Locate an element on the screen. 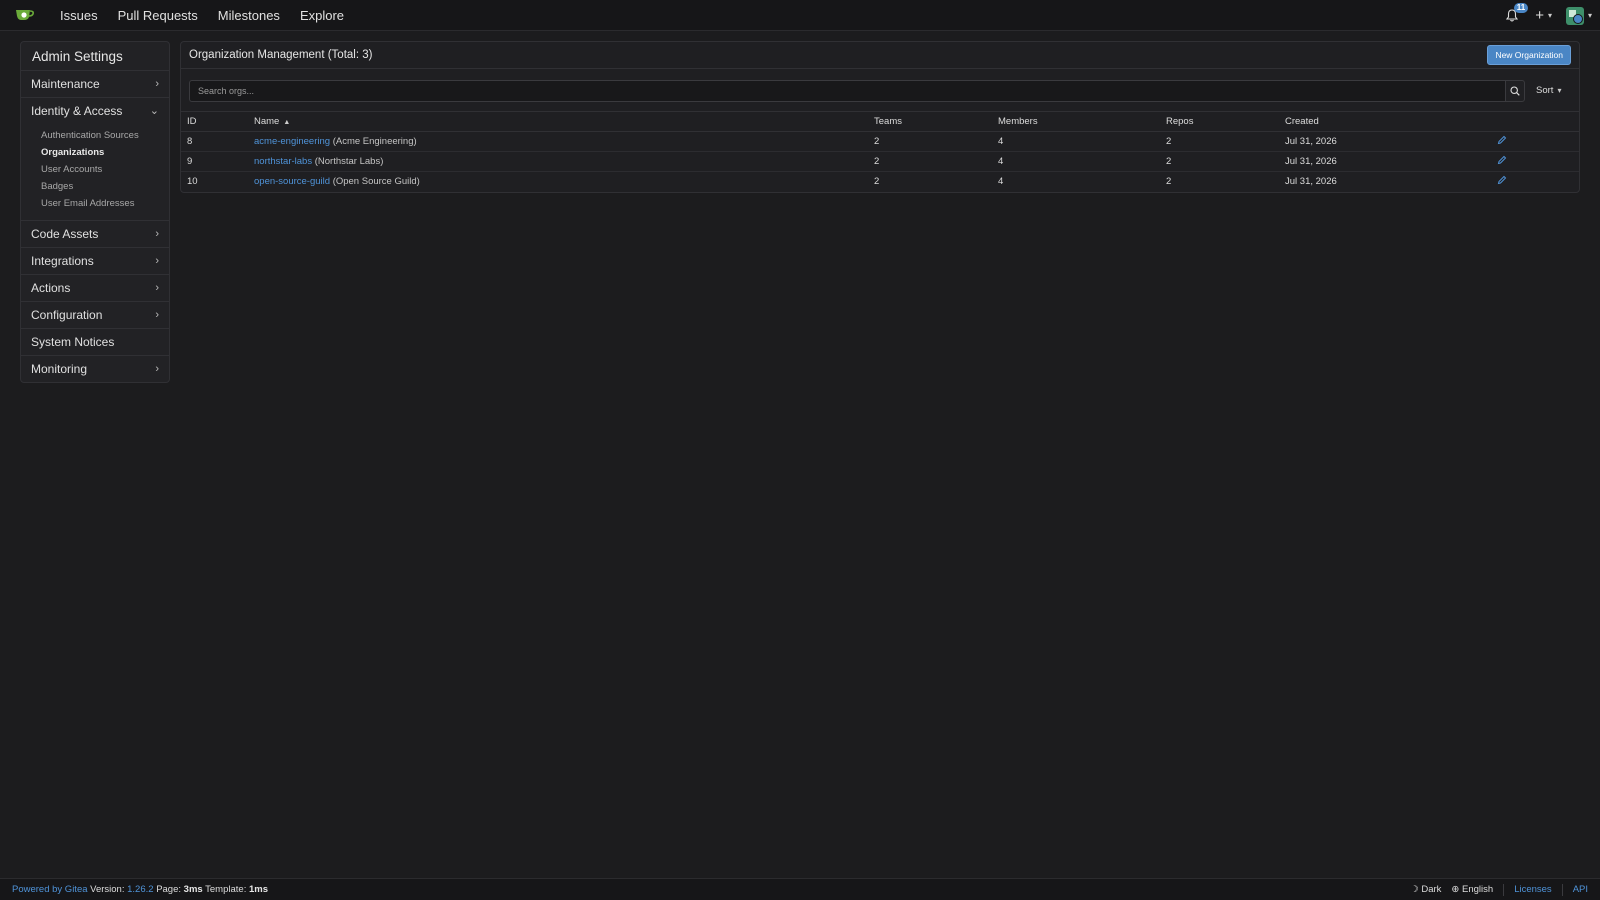 Image resolution: width=1600 pixels, height=900 pixels. template-label: Template: is located at coordinates (226, 889).